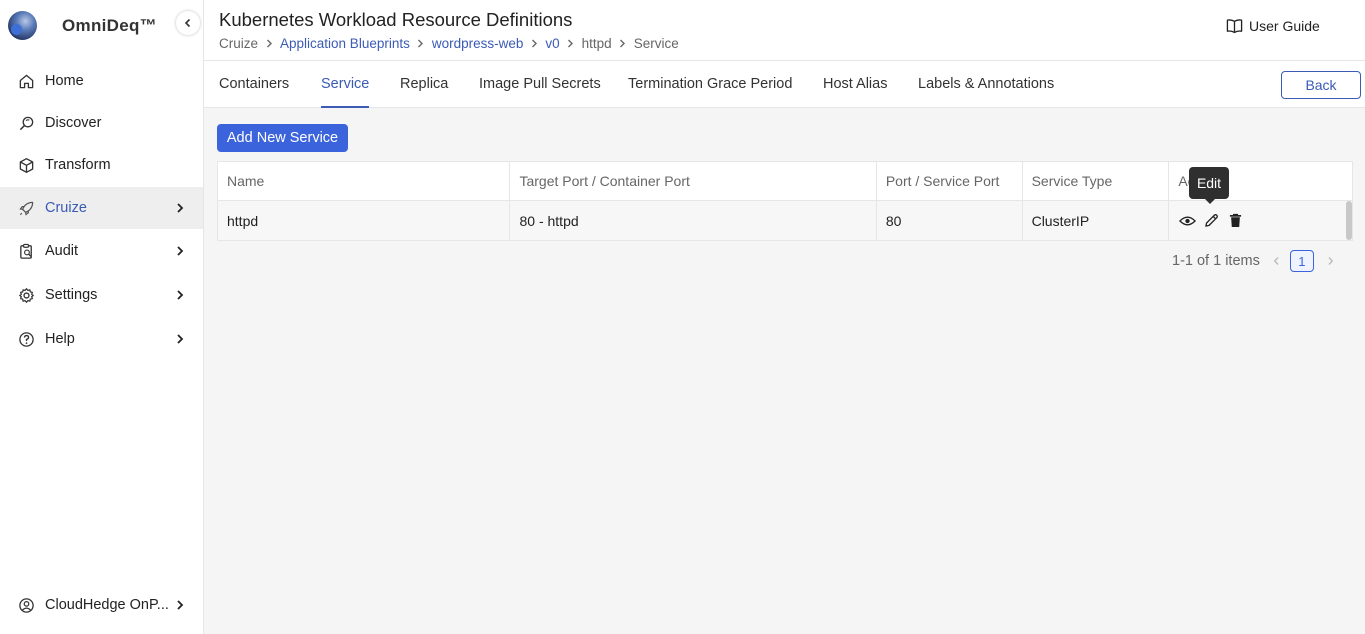 The image size is (1365, 634). Describe the element at coordinates (102, 317) in the screenshot. I see `sidebar: OmniDeq™ Home Discover Transform Cruize` at that location.